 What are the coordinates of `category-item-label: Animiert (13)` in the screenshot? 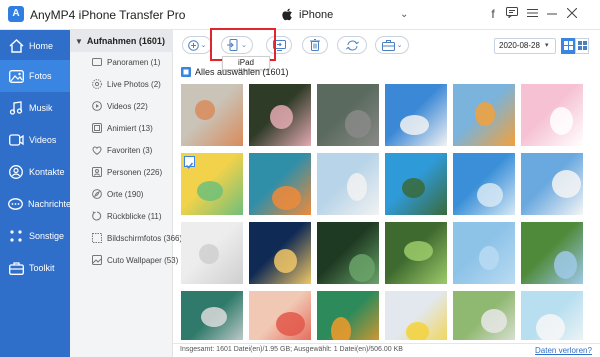 It's located at (130, 128).